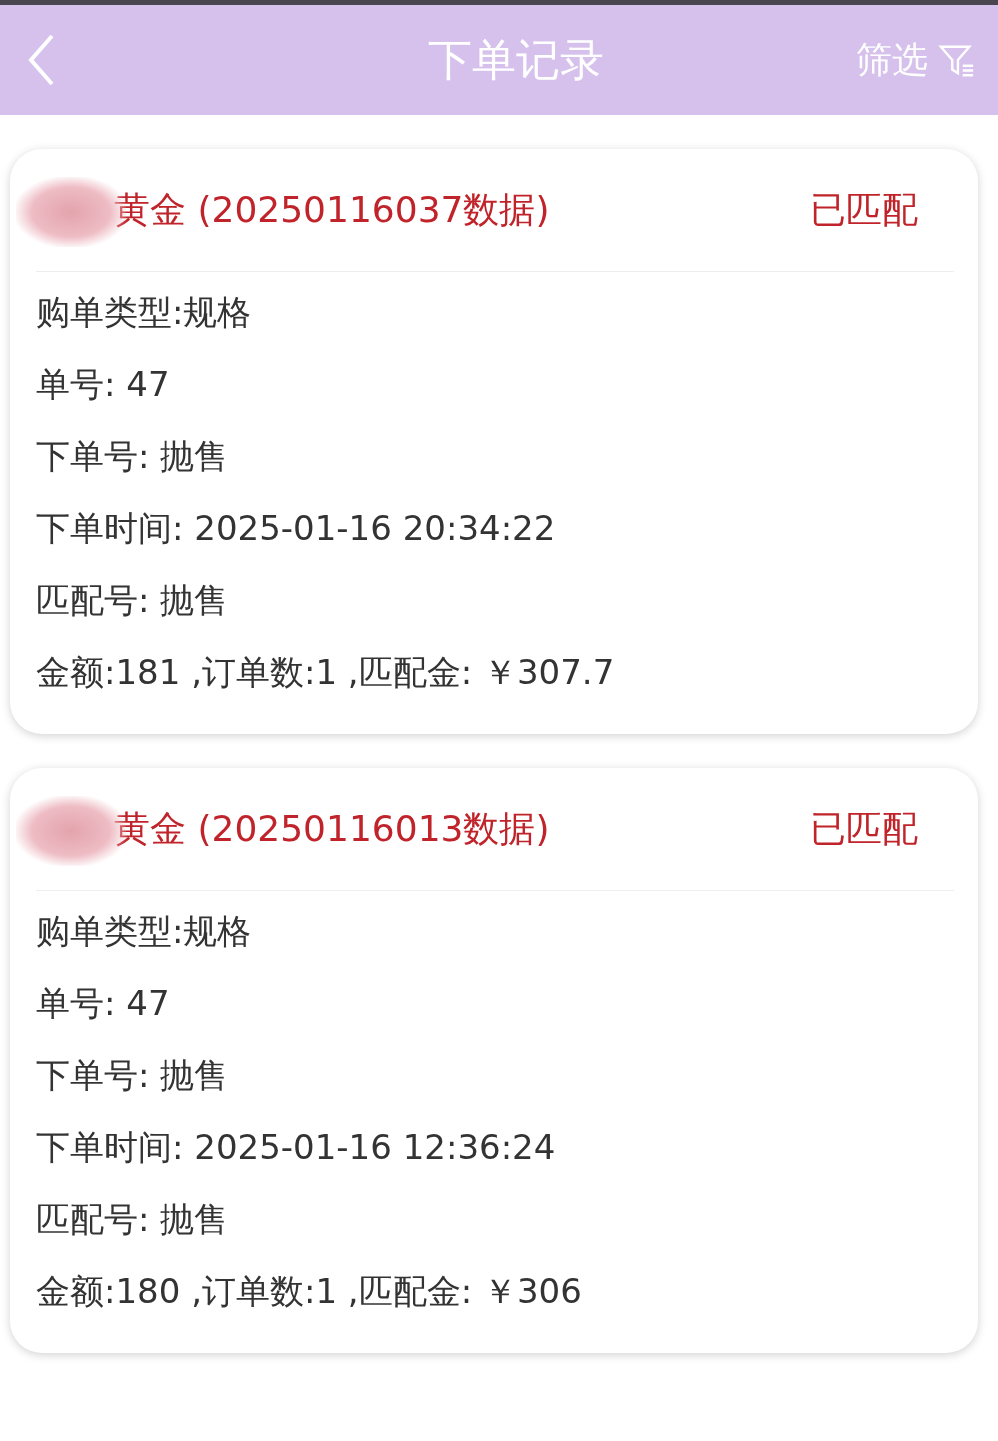 The image size is (998, 1441). What do you see at coordinates (296, 1147) in the screenshot?
I see `order-detail: 下单时间: 2025-01-16 12:36:24` at bounding box center [296, 1147].